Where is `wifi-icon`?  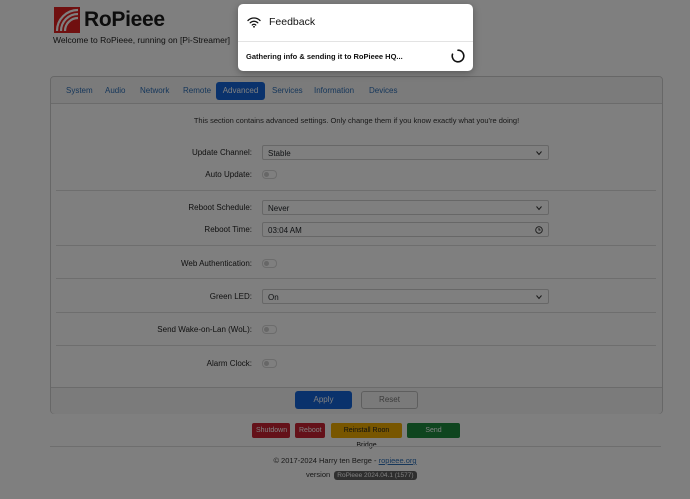 wifi-icon is located at coordinates (254, 22).